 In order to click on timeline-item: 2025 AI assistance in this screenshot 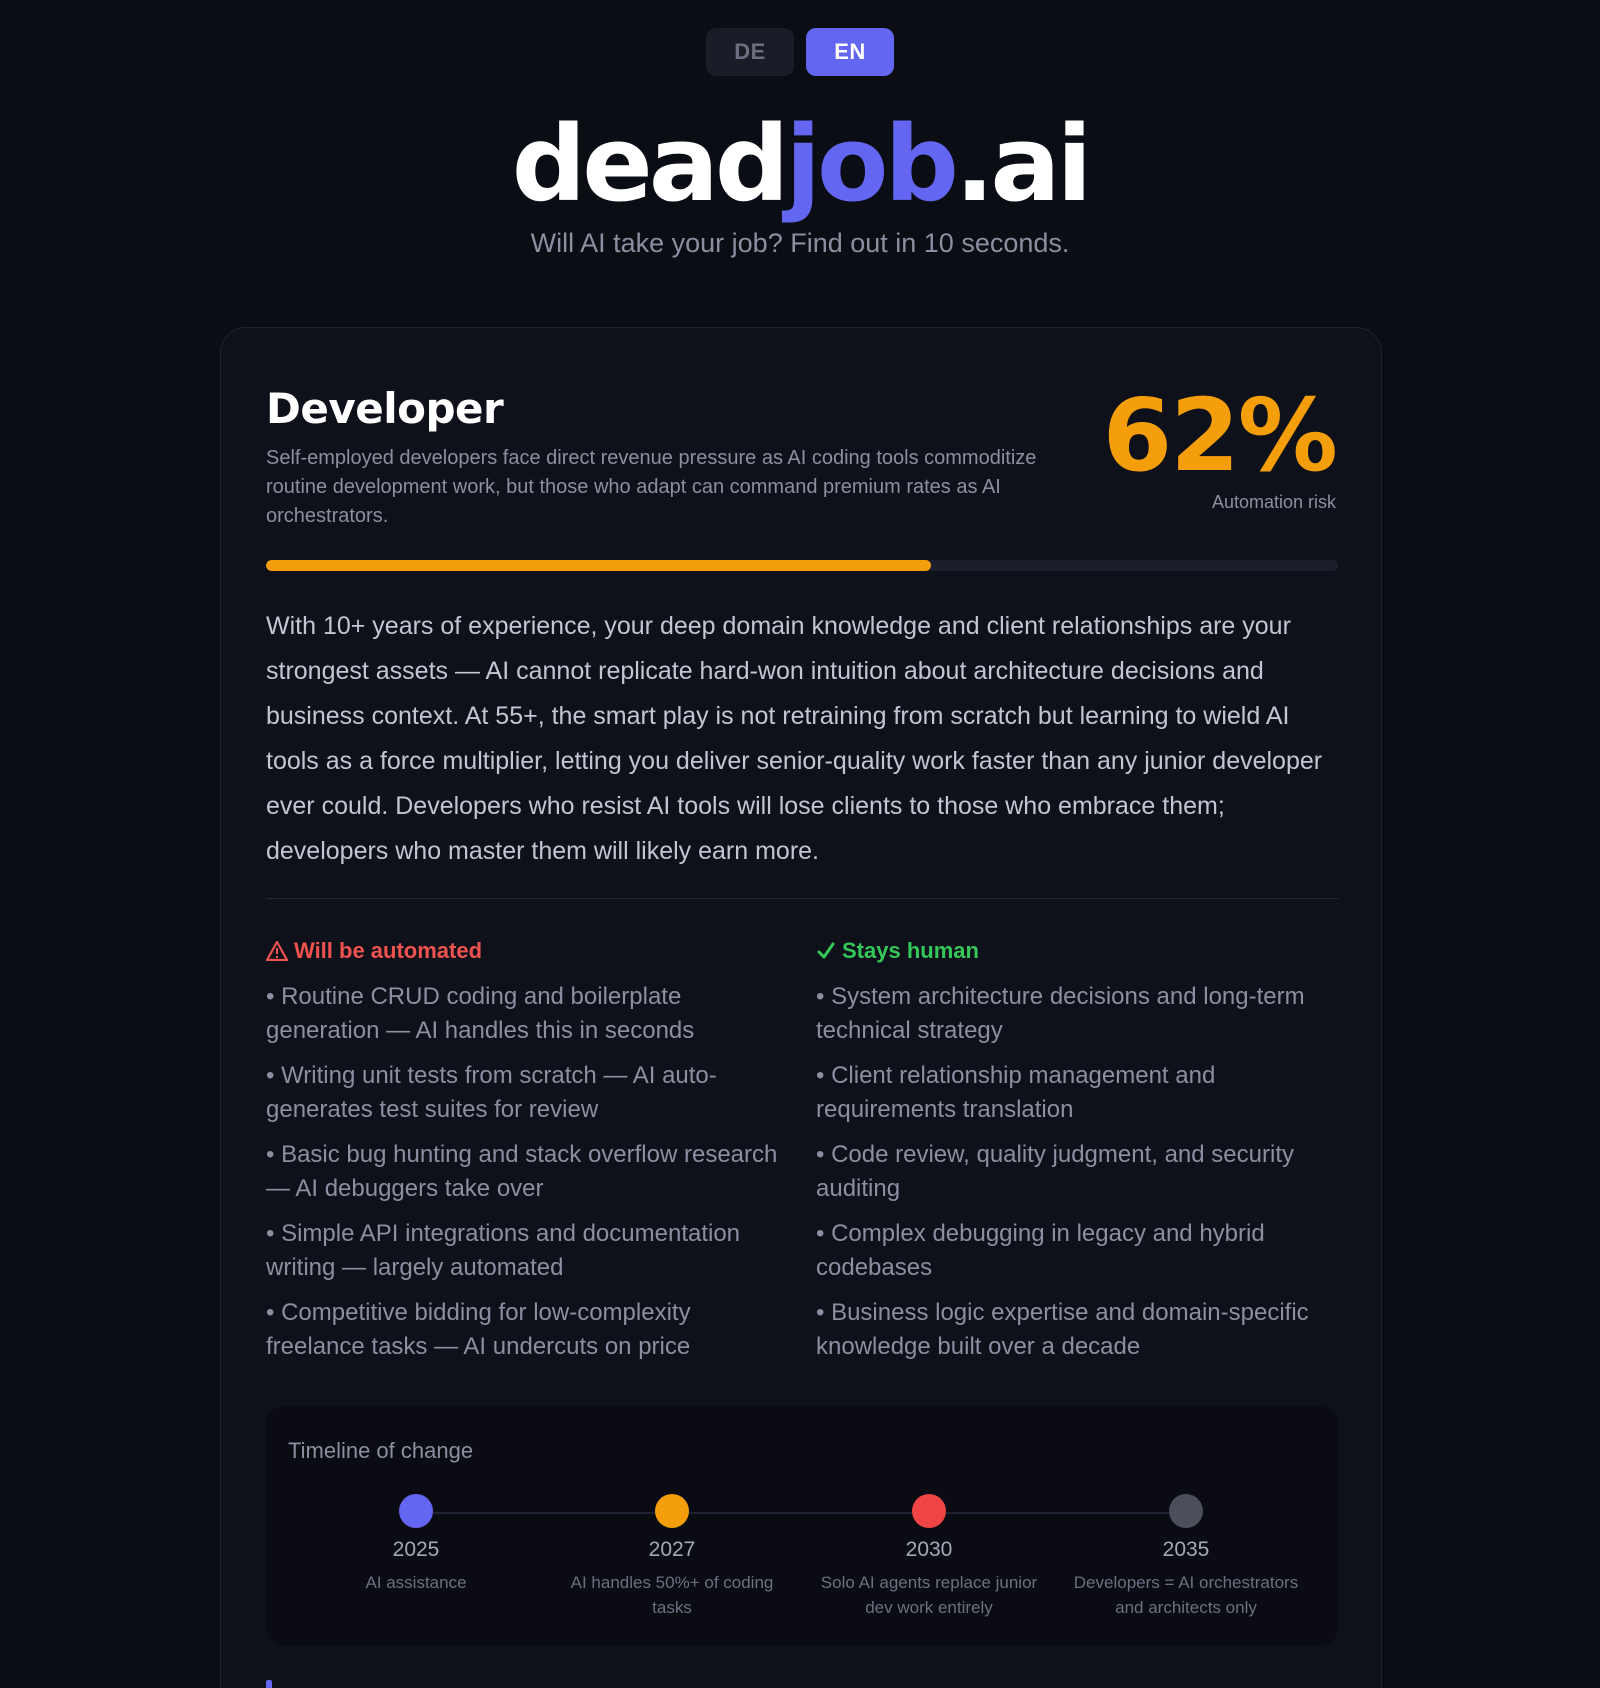, I will do `click(416, 1544)`.